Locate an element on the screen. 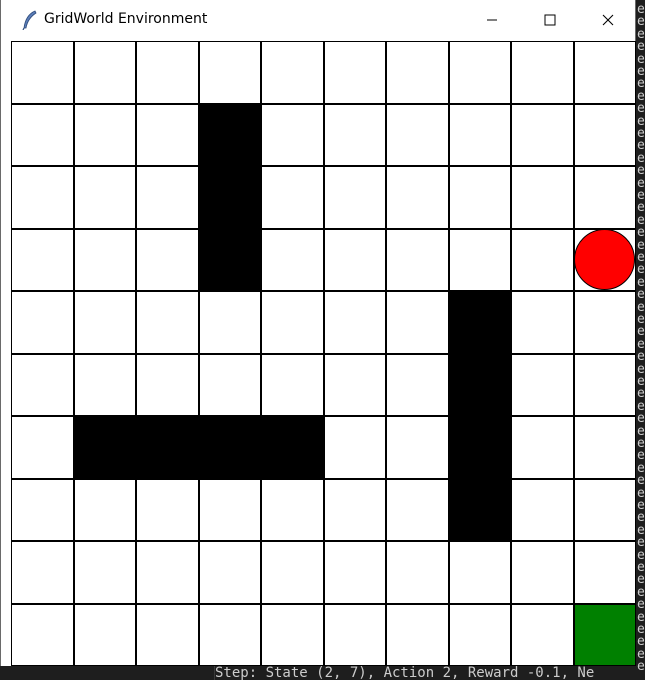 This screenshot has width=645, height=680. maximize-button is located at coordinates (550, 20).